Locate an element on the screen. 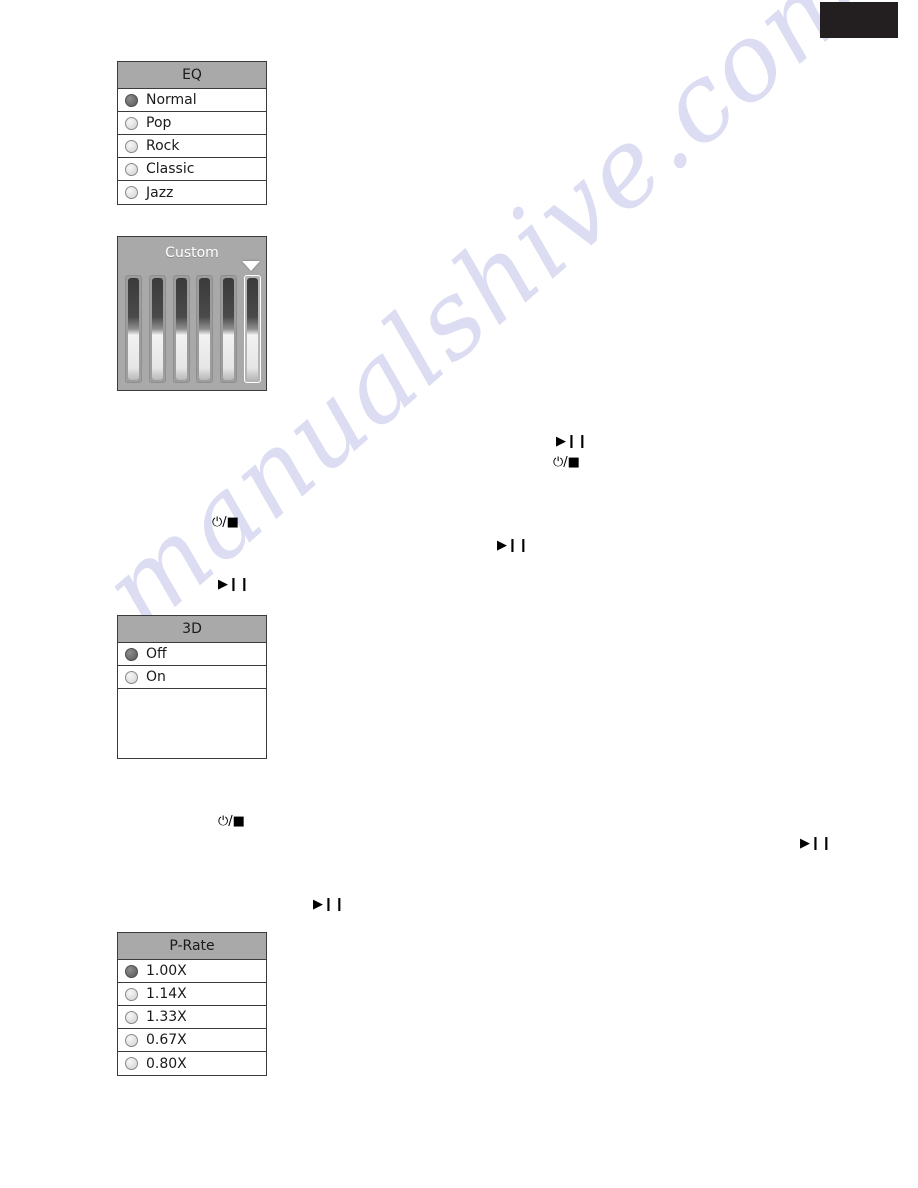  eq-option-normal: Normal is located at coordinates (192, 100).